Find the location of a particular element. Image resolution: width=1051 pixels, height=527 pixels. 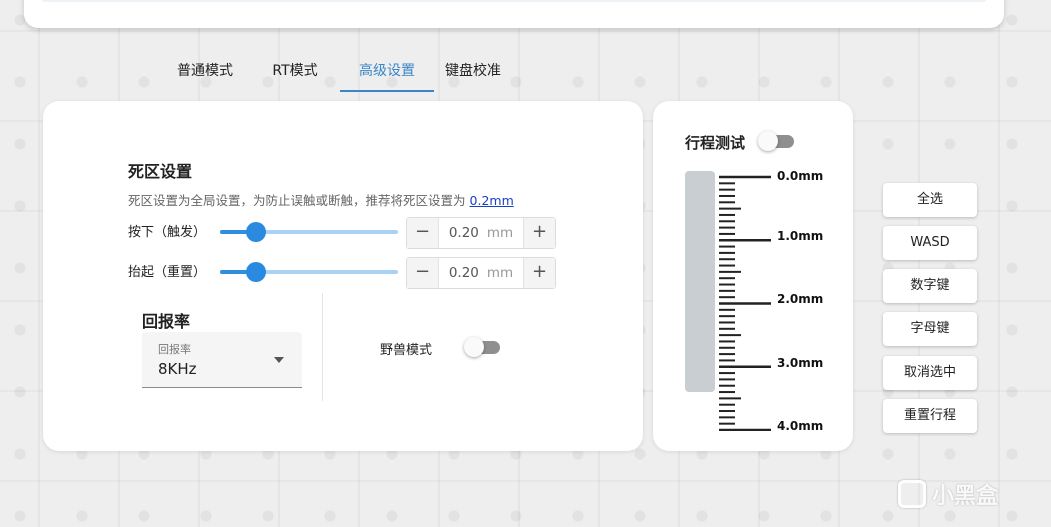

top-card-bar is located at coordinates (514, 1).